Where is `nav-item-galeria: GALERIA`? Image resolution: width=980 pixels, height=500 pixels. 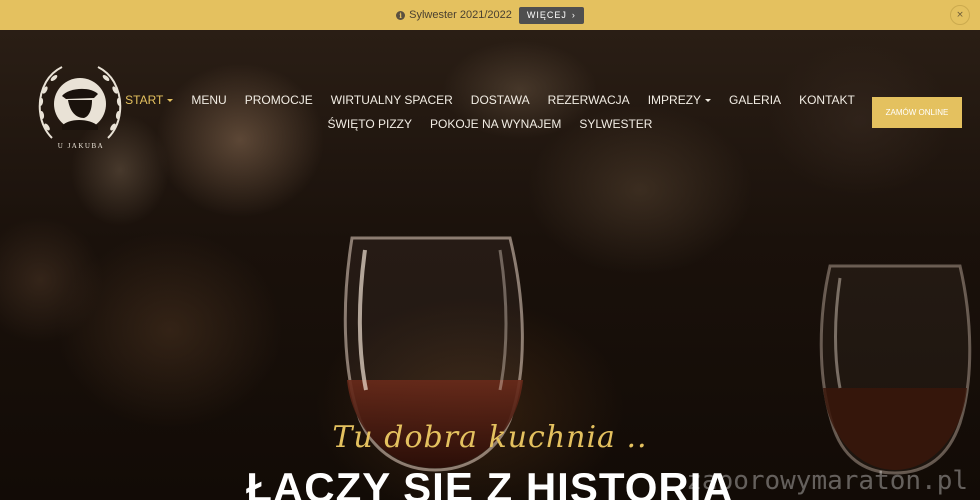
nav-item-galeria: GALERIA is located at coordinates (755, 100).